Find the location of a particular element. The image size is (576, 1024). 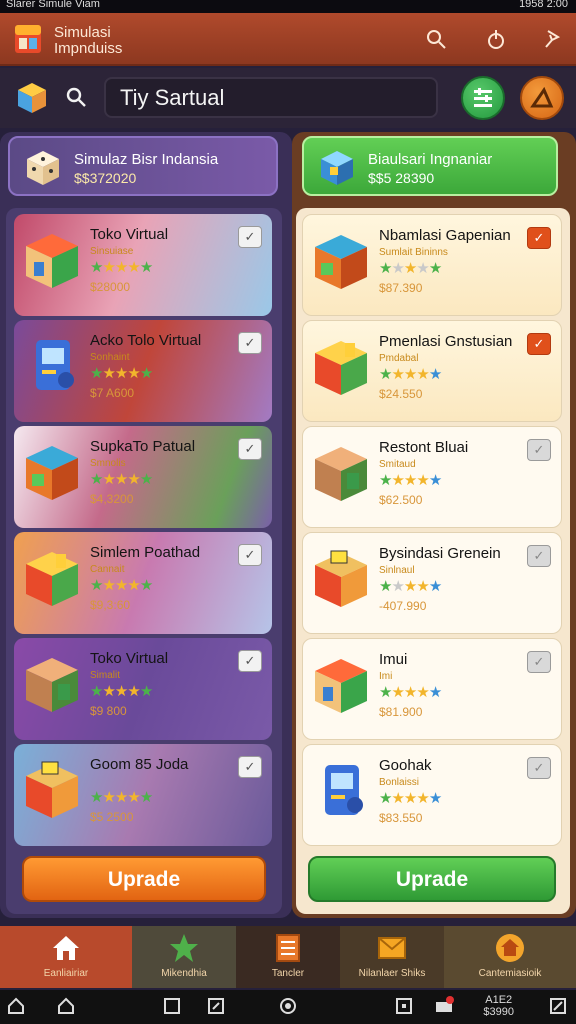

item-price: $62.500 is located at coordinates (401, 500).